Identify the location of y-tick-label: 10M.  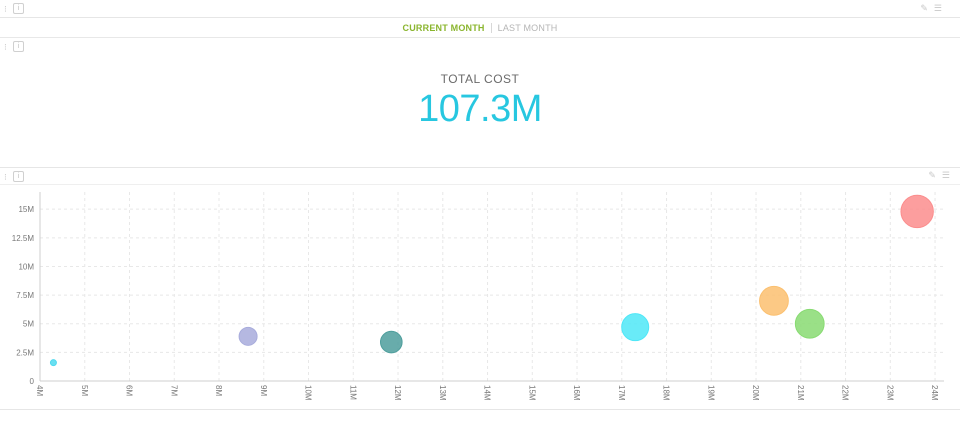
(26, 266).